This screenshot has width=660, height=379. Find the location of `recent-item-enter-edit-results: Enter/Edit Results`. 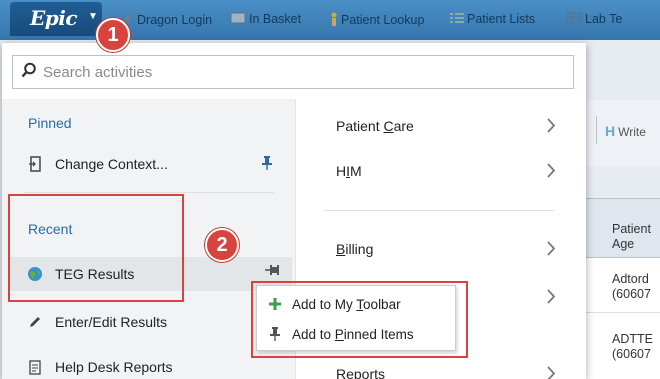

recent-item-enter-edit-results: Enter/Edit Results is located at coordinates (151, 322).